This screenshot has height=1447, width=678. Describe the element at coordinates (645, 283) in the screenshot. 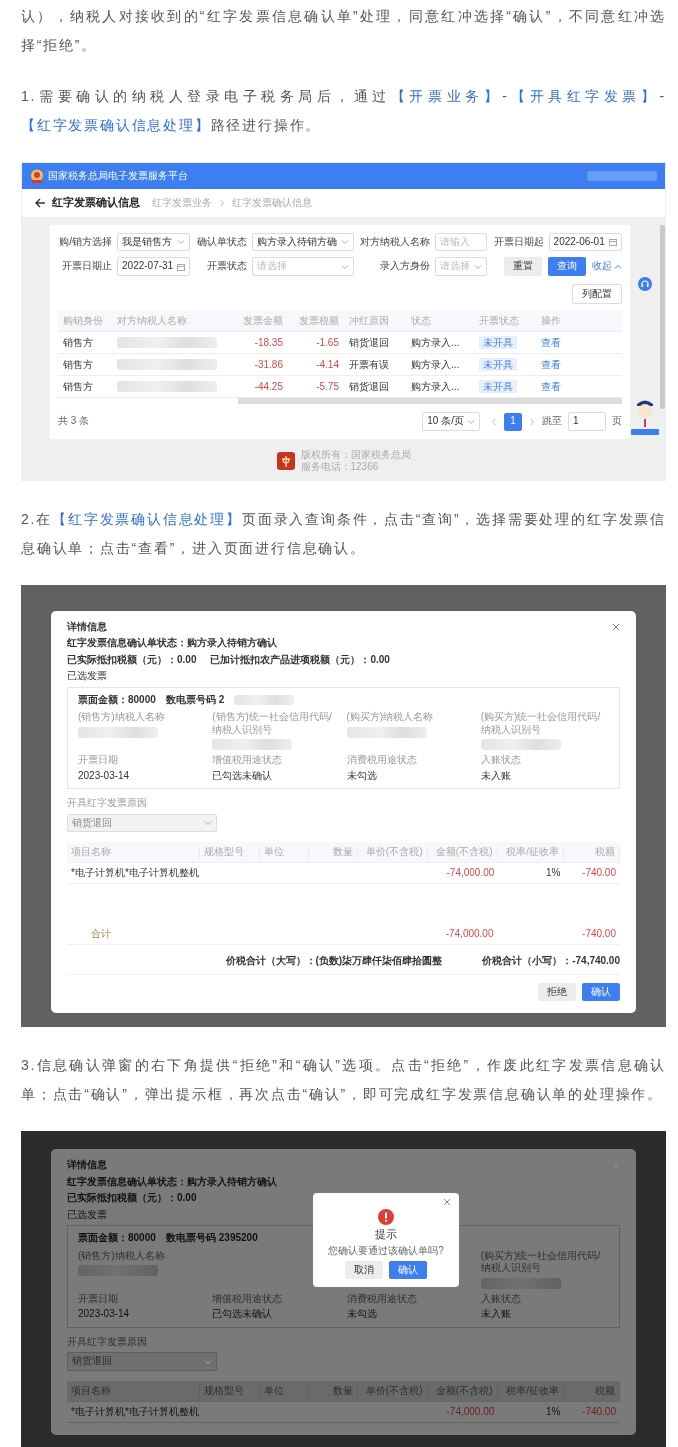

I see `headset-icon` at that location.